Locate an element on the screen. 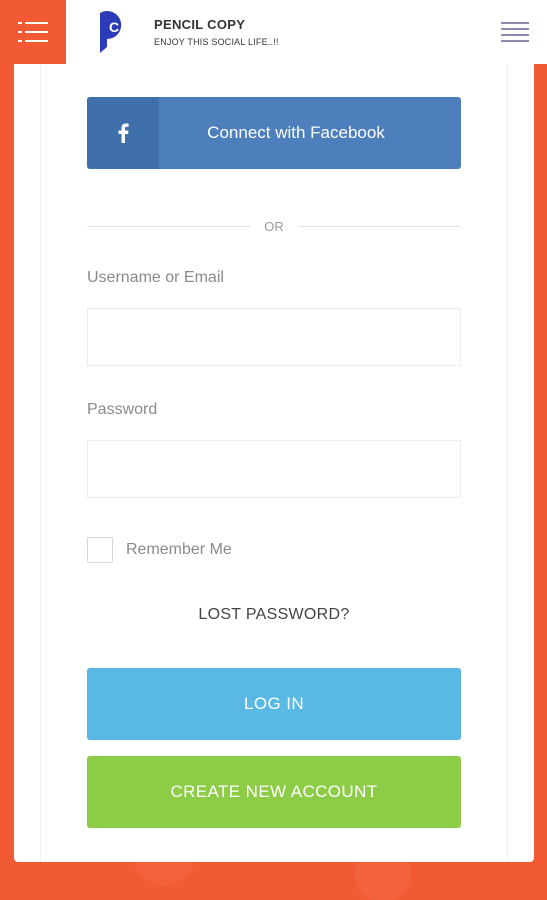  top-bar: C PENCIL COPY ENJOY THIS SOCIAL LIFE..!! is located at coordinates (273, 32).